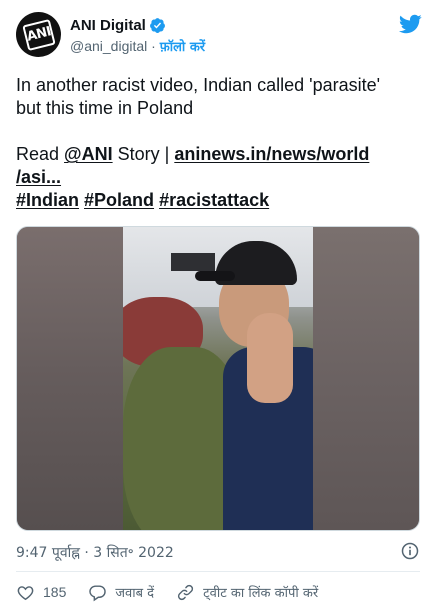 The height and width of the screenshot is (610, 434). Describe the element at coordinates (95, 553) in the screenshot. I see `timestamp: 9:47 पूर्वाह्न · 3 सित॰ 2022` at that location.